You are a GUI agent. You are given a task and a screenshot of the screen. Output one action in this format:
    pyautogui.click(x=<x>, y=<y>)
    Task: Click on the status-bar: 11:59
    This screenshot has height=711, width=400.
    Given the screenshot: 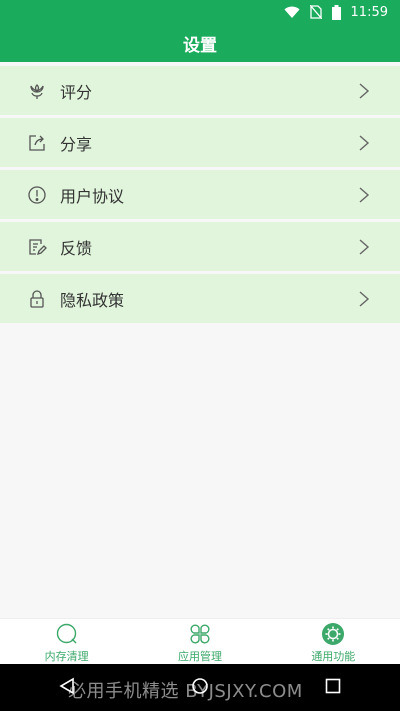 What is the action you would take?
    pyautogui.click(x=200, y=12)
    